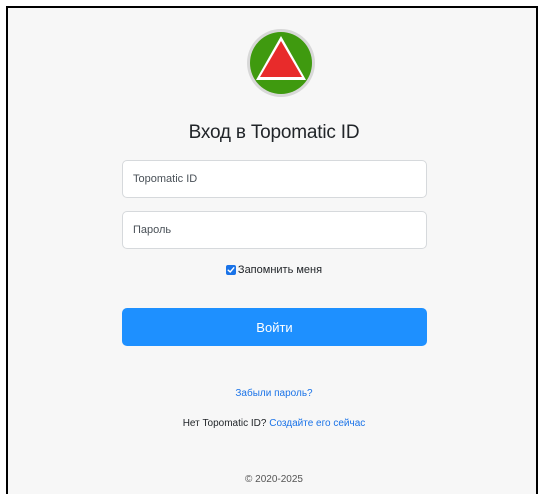  What do you see at coordinates (274, 179) in the screenshot?
I see `topomatic-id-input` at bounding box center [274, 179].